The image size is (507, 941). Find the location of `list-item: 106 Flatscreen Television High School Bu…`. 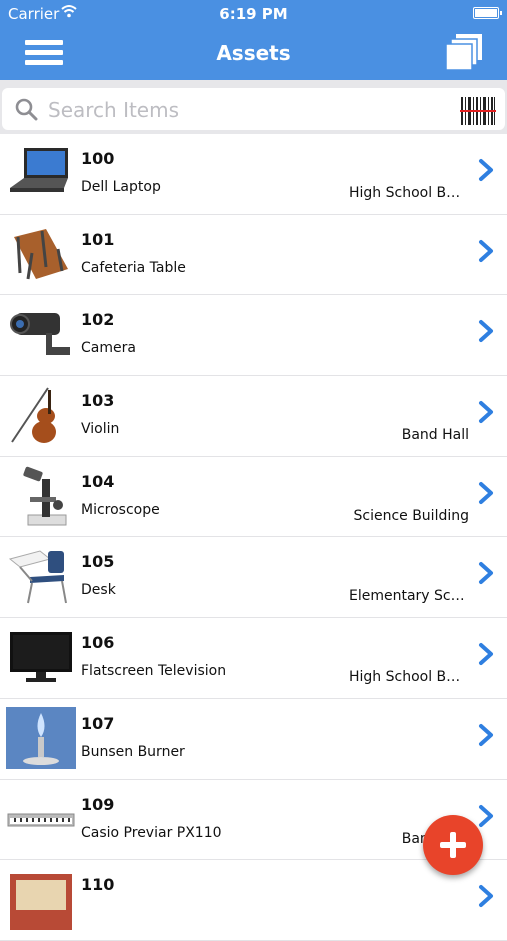

list-item: 106 Flatscreen Television High School Bu… is located at coordinates (253, 658).